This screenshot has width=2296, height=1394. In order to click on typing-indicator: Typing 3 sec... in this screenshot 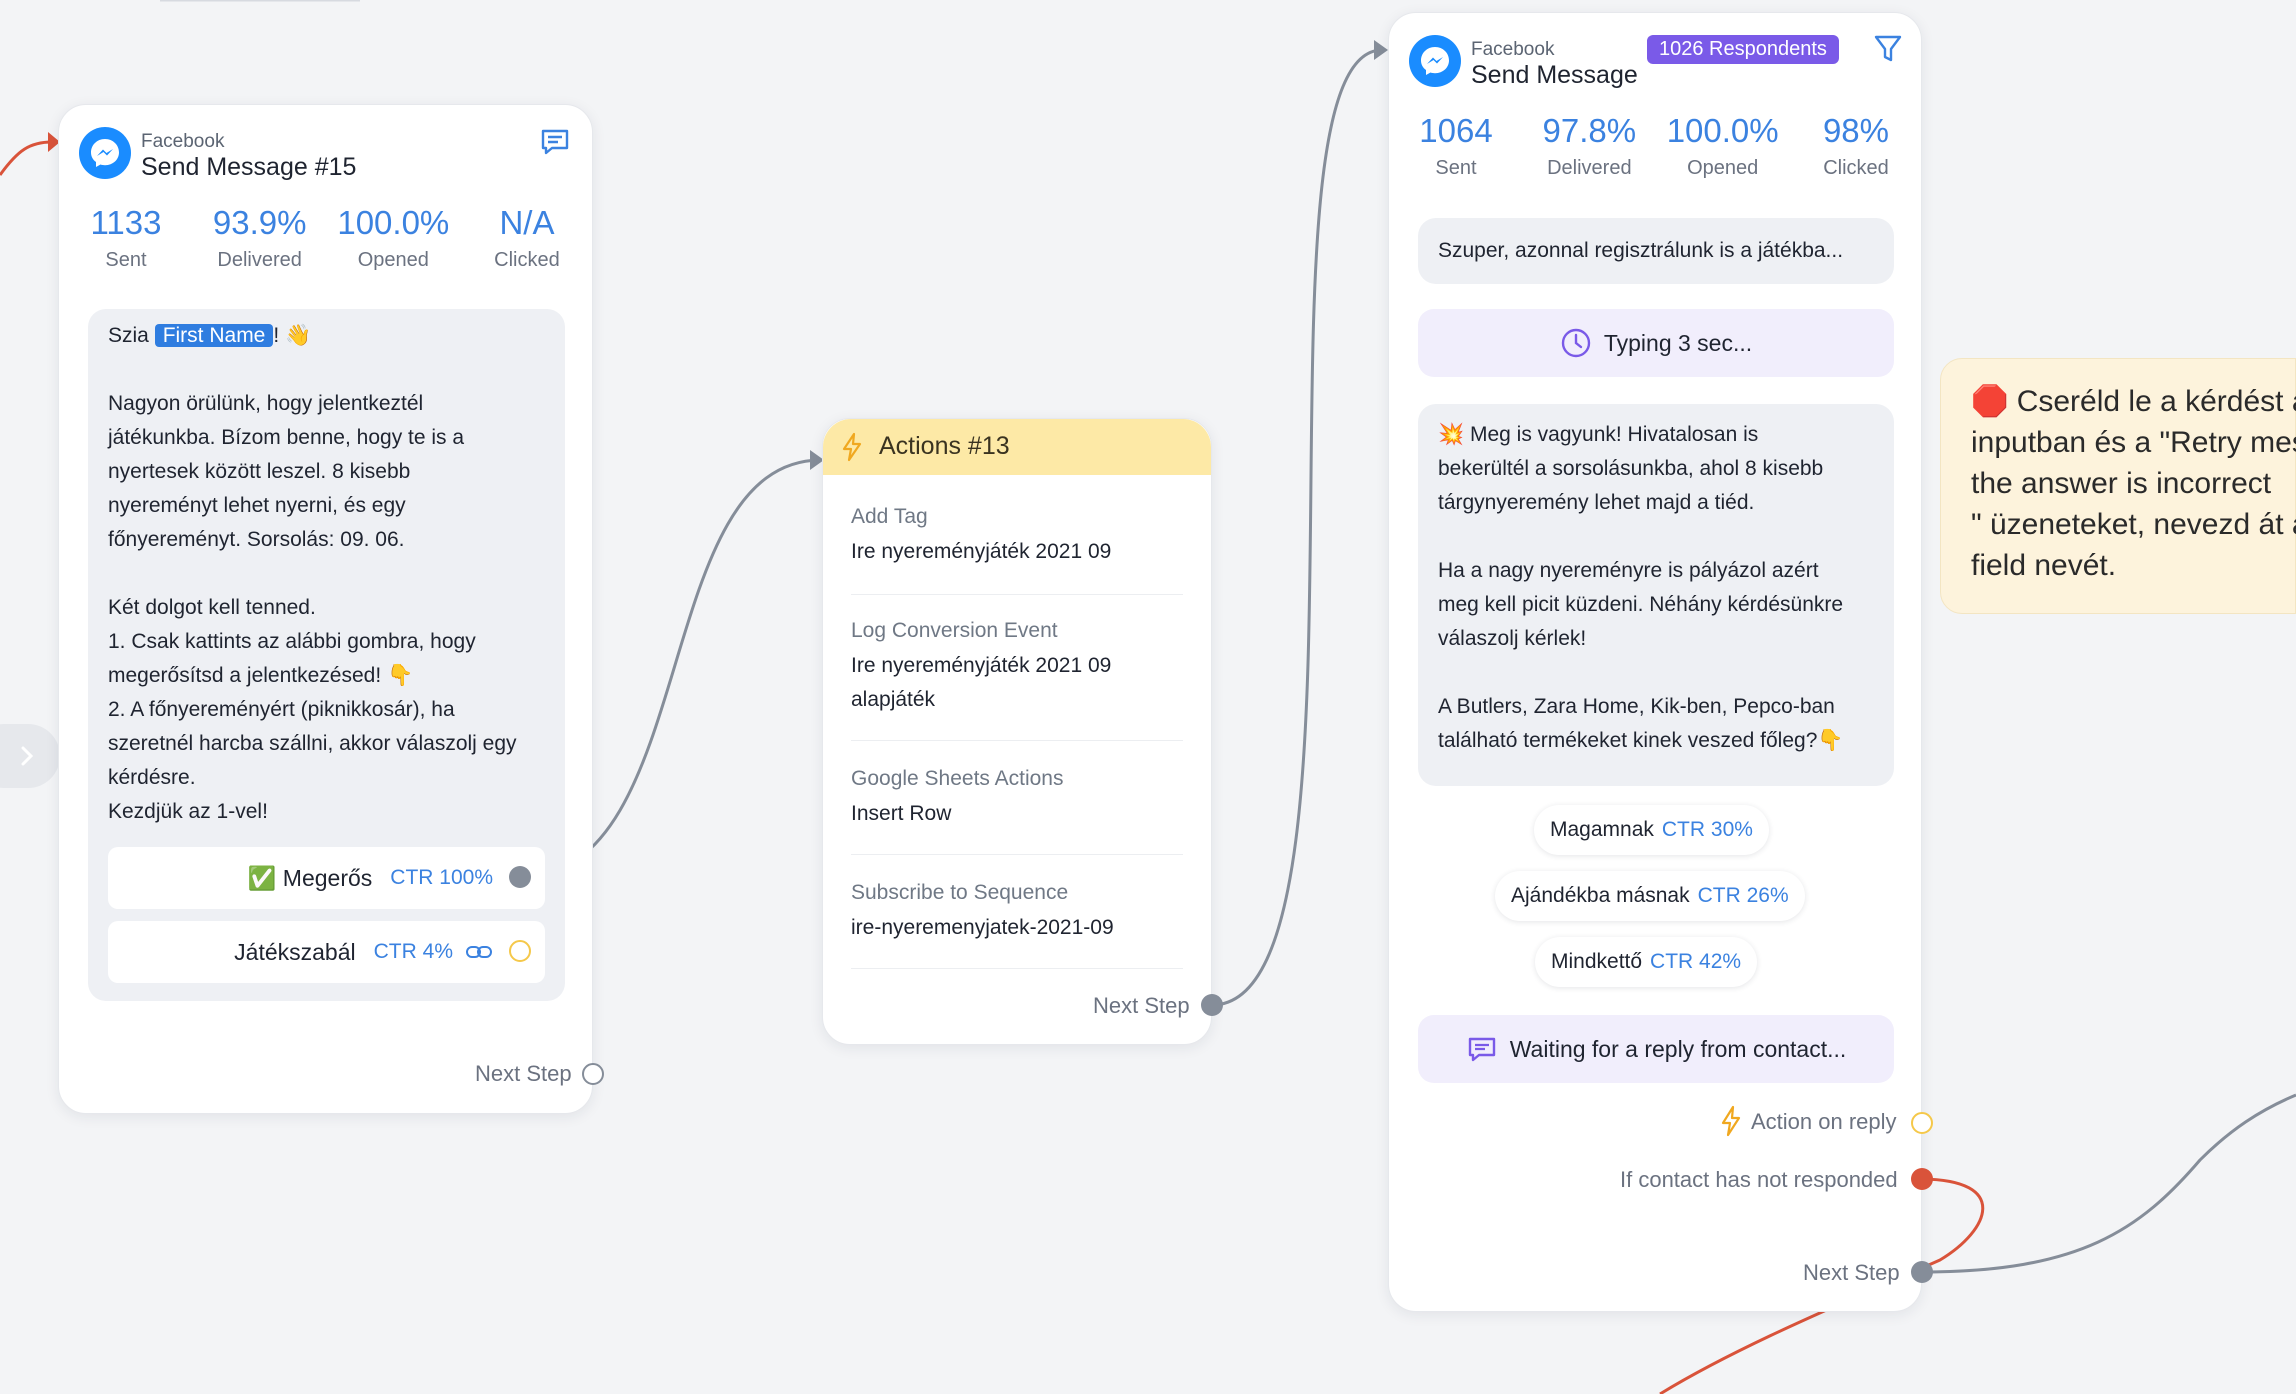, I will do `click(1656, 343)`.